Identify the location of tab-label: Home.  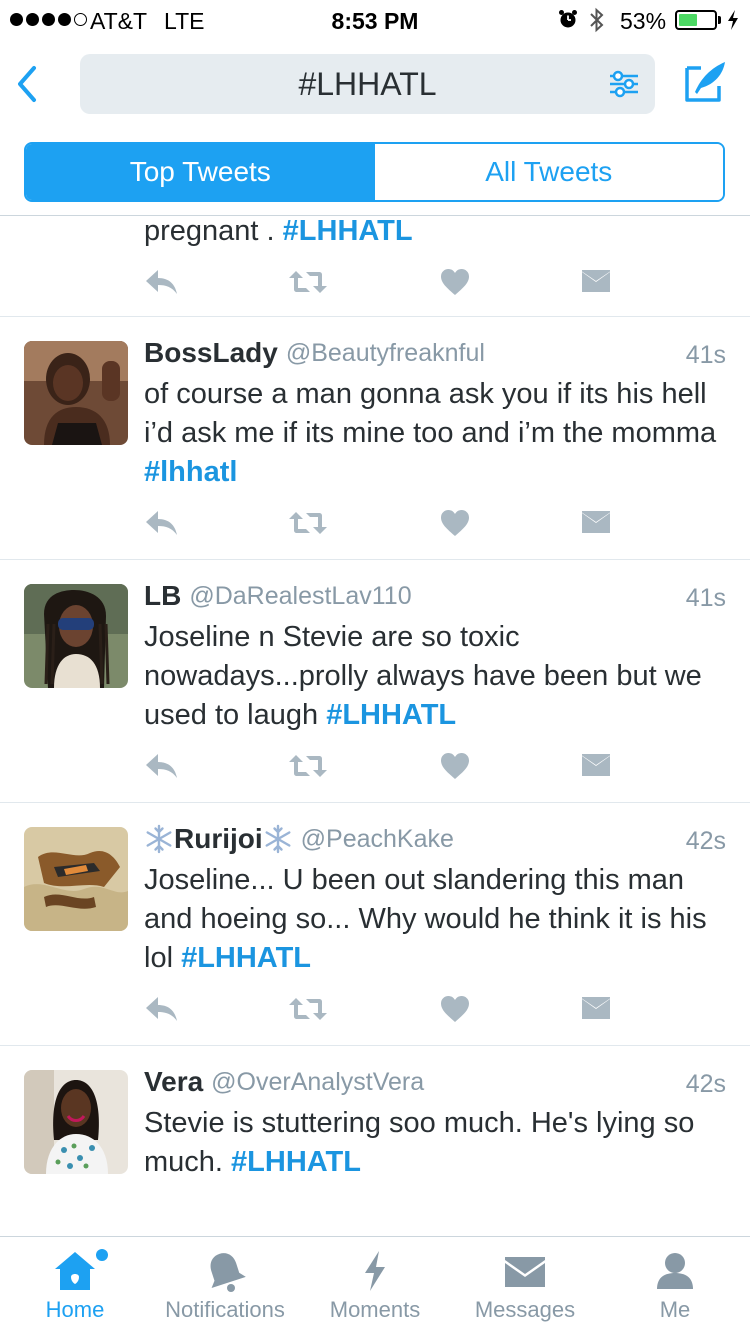
(75, 1309).